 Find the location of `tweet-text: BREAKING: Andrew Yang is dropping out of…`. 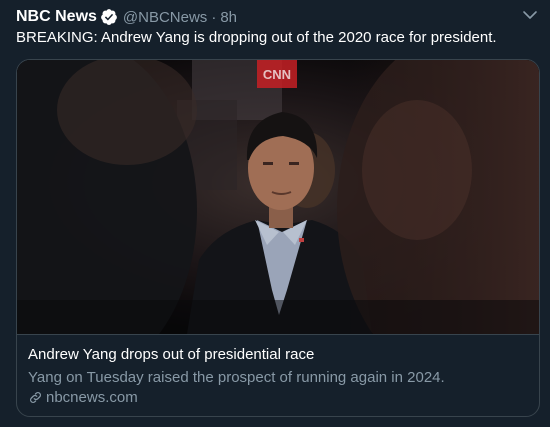

tweet-text: BREAKING: Andrew Yang is dropping out of… is located at coordinates (256, 37).